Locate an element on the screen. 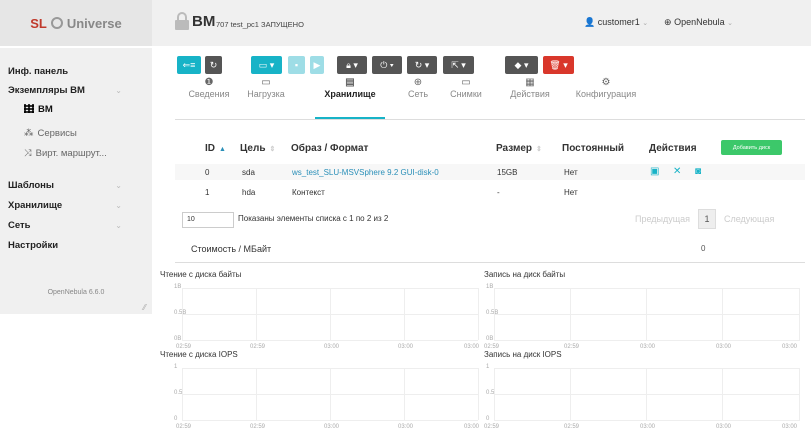 The height and width of the screenshot is (432, 811). cell-image-link: ws_test_SLU-MSVSphere 9.2 GUI-disk-0 is located at coordinates (365, 172).